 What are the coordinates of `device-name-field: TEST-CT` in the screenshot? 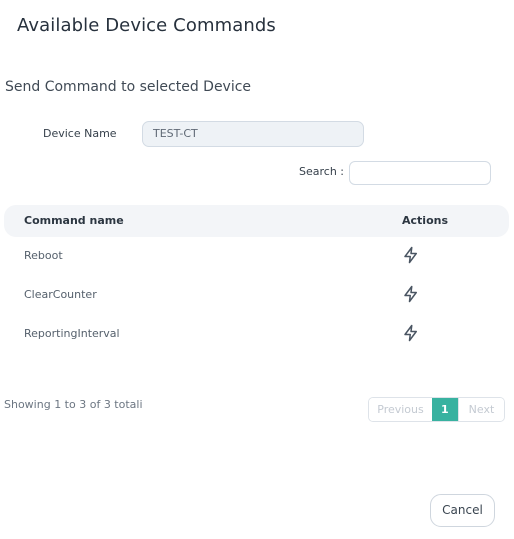 It's located at (253, 134).